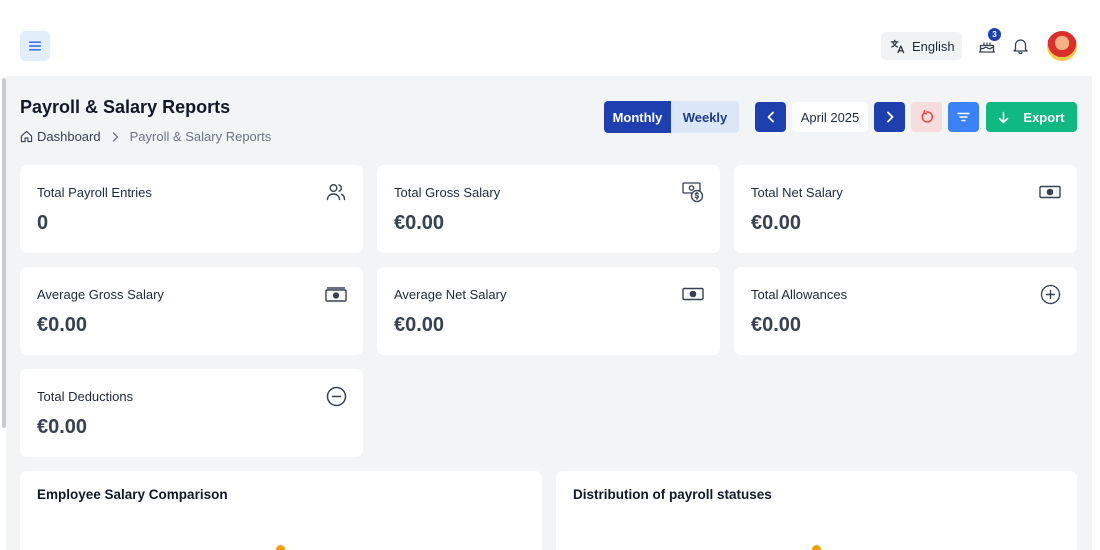 Image resolution: width=1100 pixels, height=550 pixels. I want to click on next-period-button, so click(889, 117).